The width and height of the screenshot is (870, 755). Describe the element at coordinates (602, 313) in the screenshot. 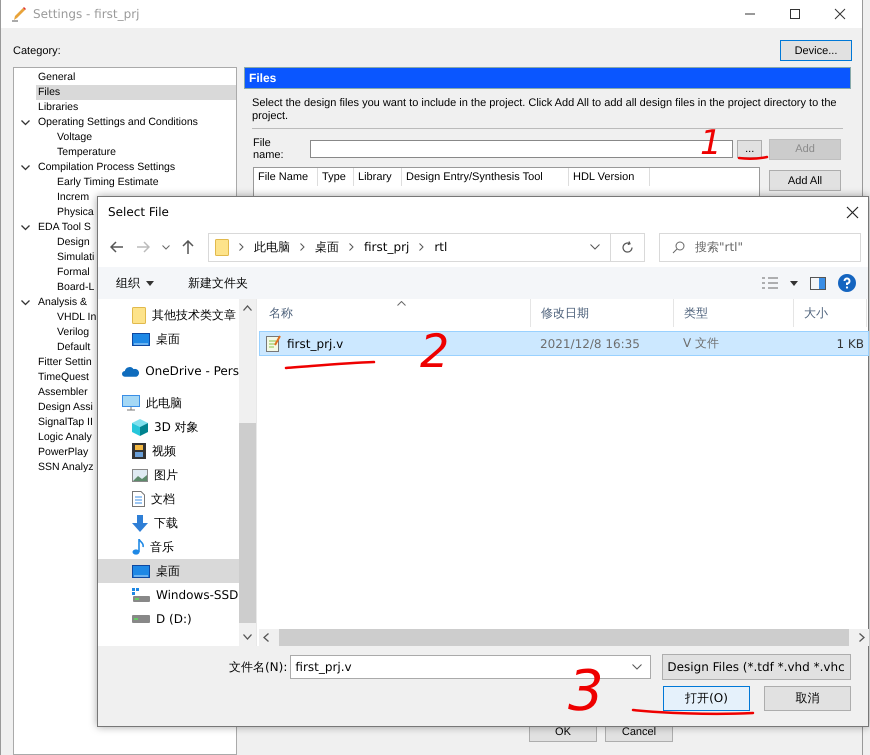

I see `column-header: 修改日期` at that location.